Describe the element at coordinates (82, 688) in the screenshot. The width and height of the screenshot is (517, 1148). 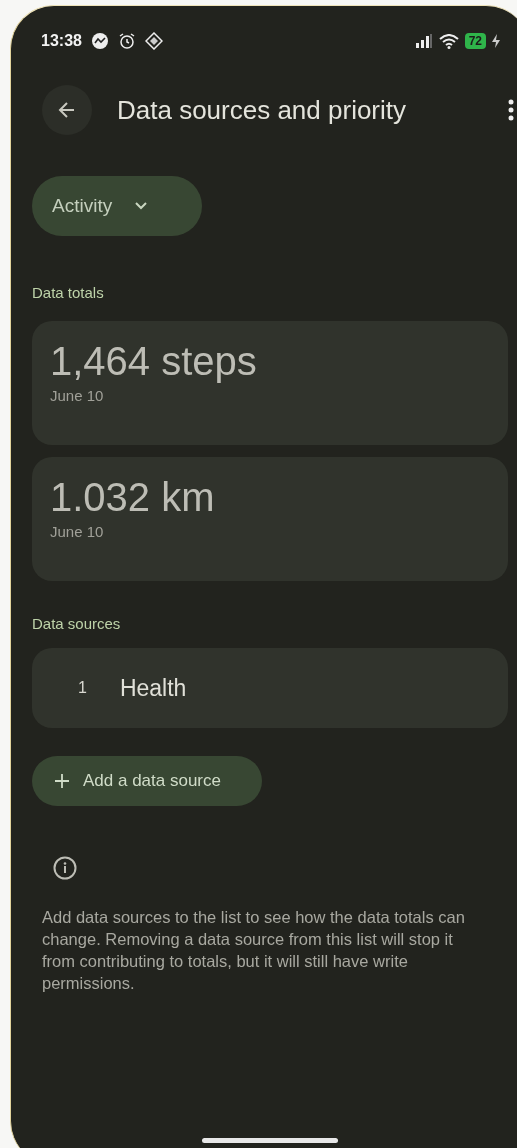
I see `source-rank: 1` at that location.